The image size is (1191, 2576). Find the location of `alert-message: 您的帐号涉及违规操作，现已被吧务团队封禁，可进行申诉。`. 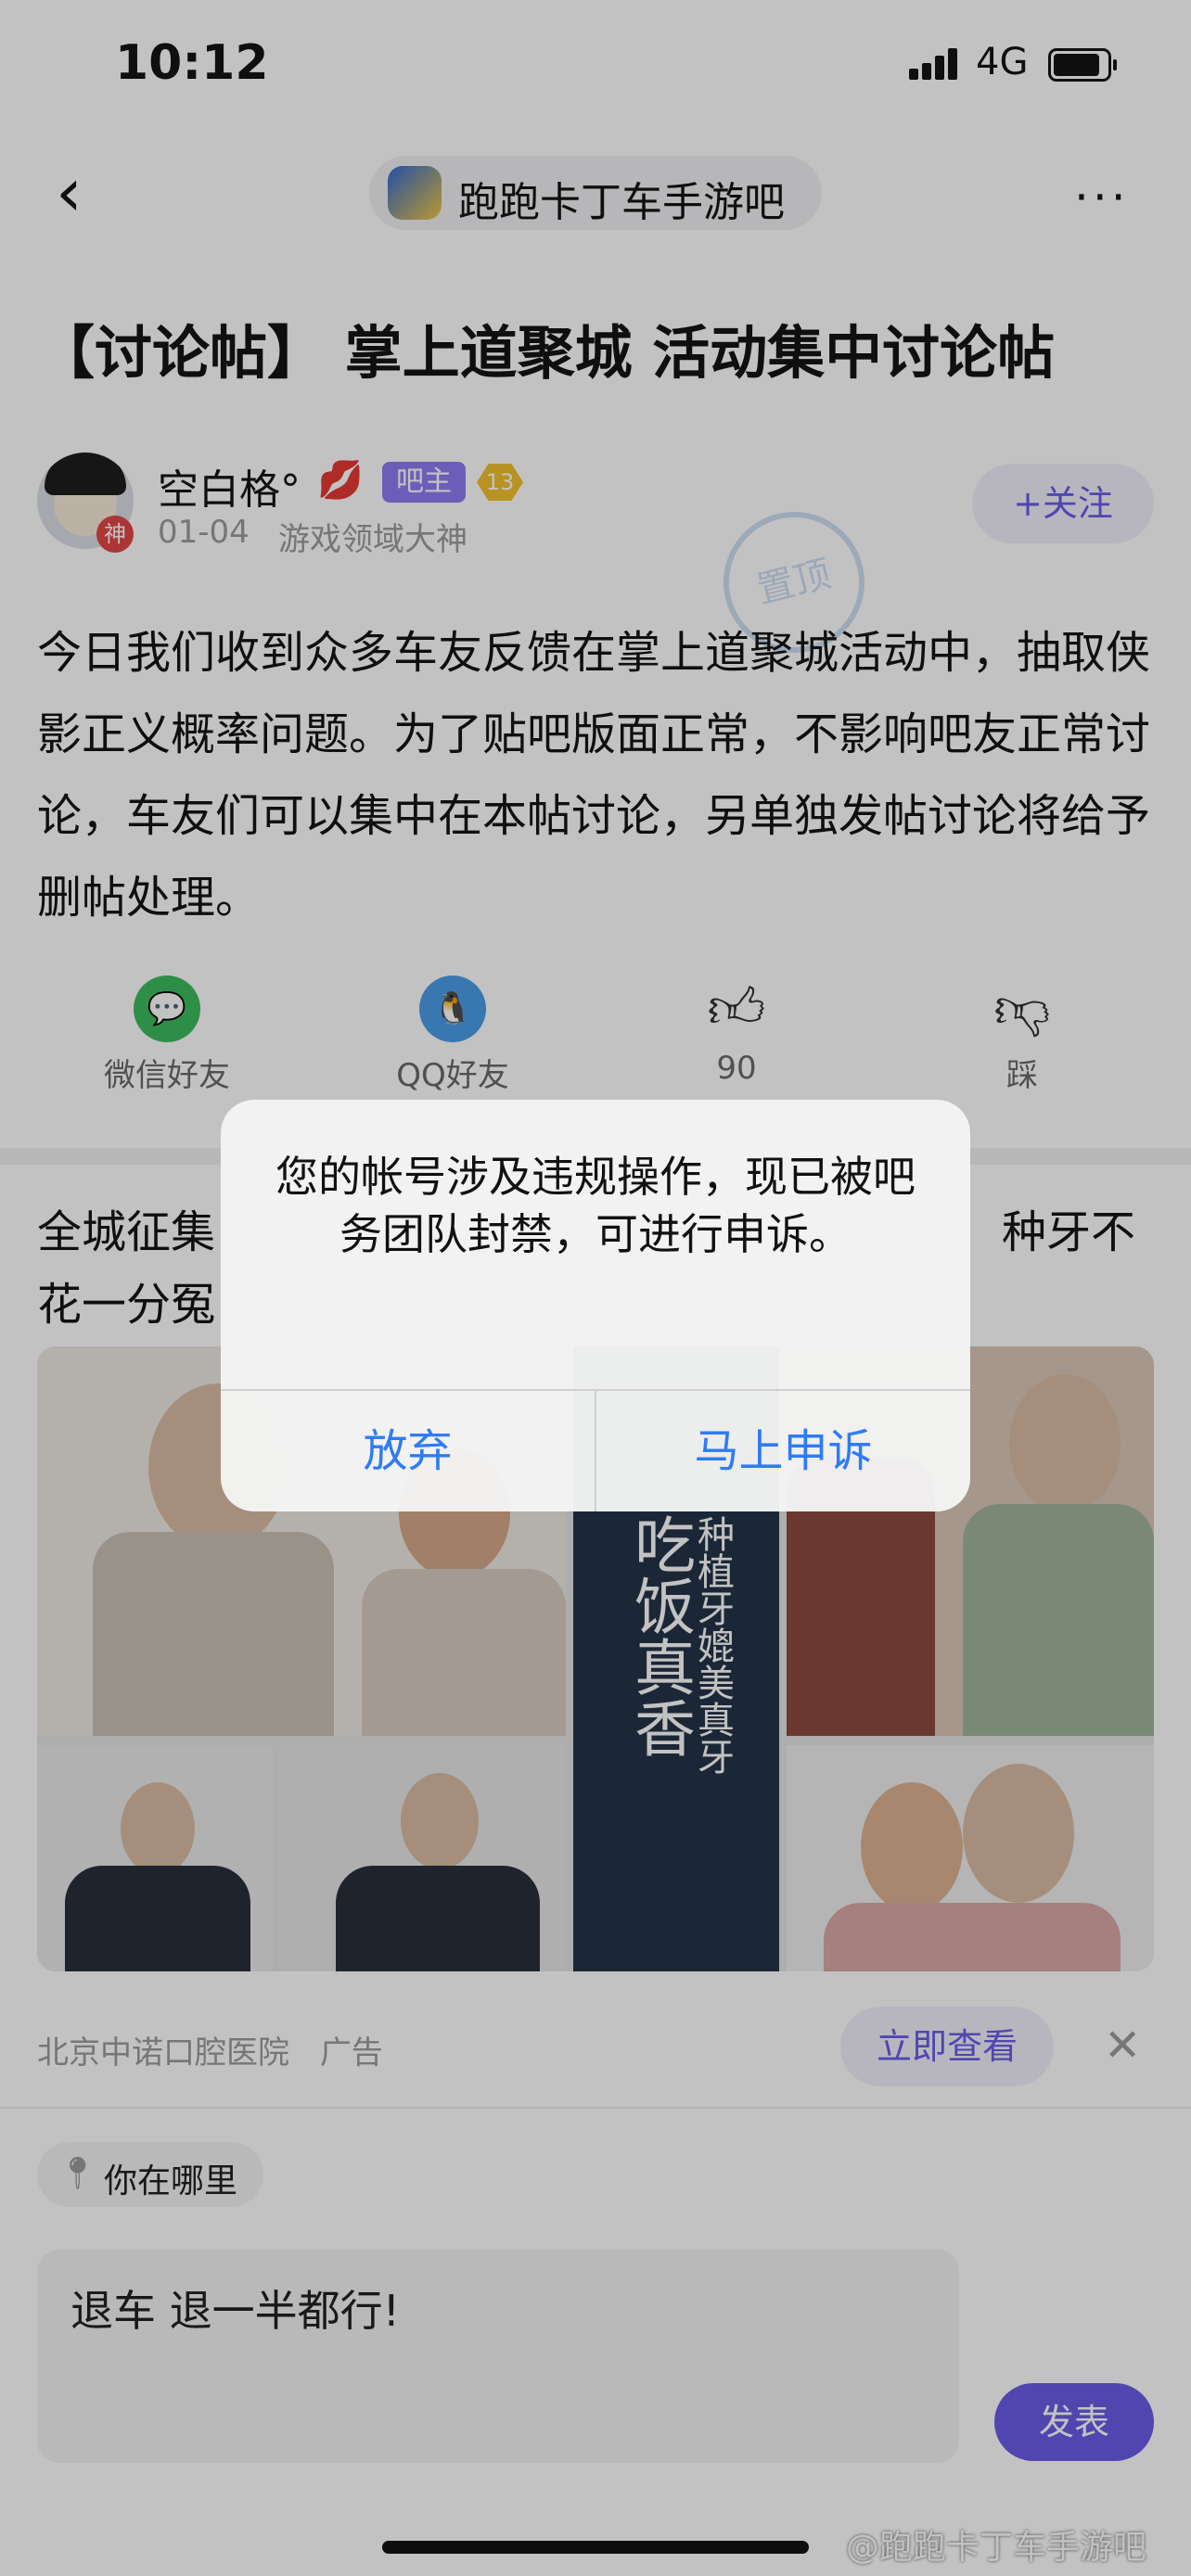

alert-message: 您的帐号涉及违规操作，现已被吧务团队封禁，可进行申诉。 is located at coordinates (595, 1205).